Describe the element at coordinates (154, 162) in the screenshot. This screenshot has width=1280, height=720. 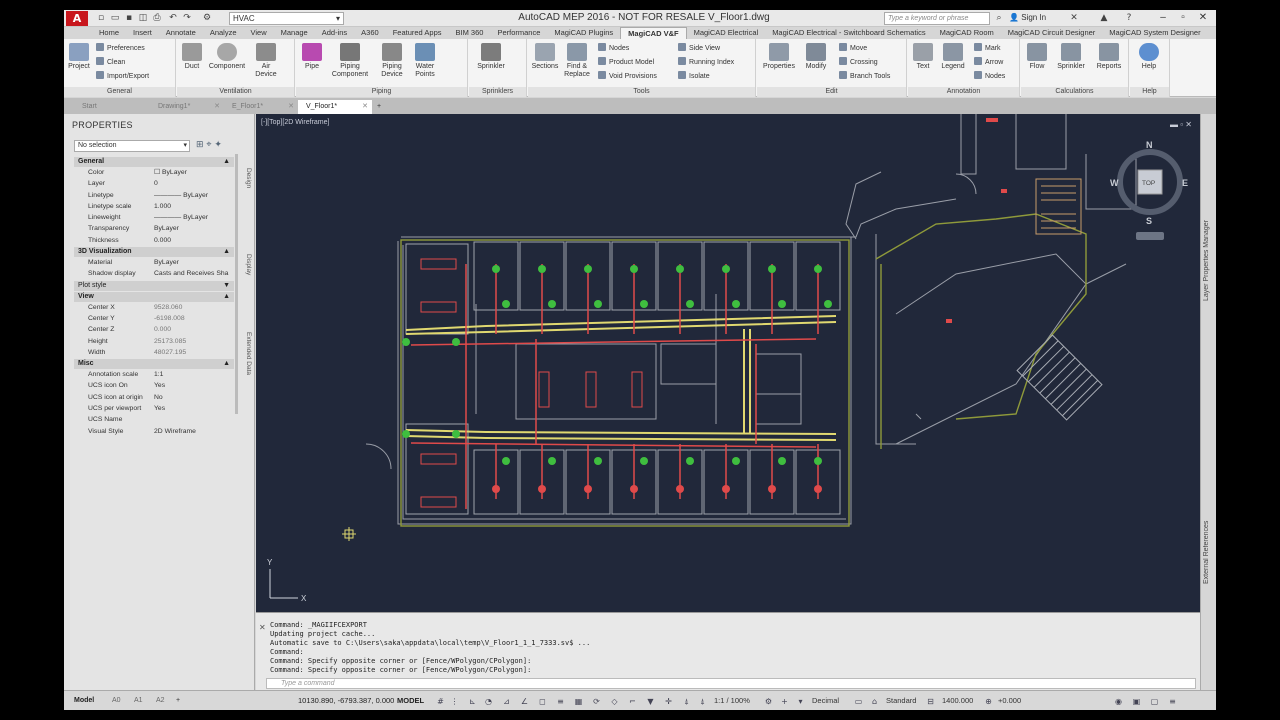
I see `section-general: General ▲` at that location.